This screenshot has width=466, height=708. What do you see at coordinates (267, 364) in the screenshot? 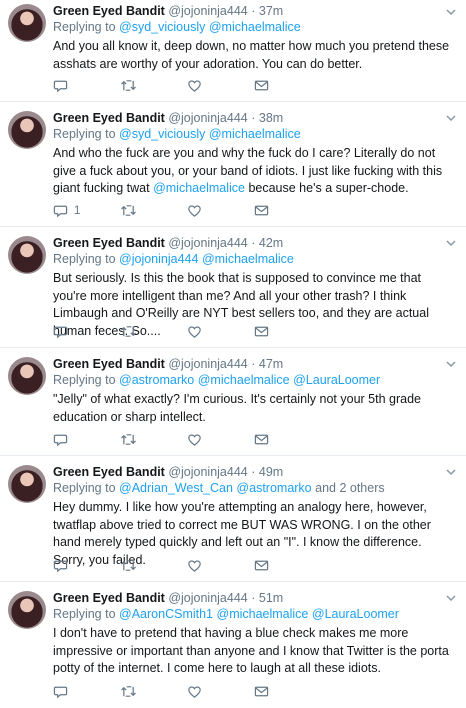
I see `timestamp: · 47m` at bounding box center [267, 364].